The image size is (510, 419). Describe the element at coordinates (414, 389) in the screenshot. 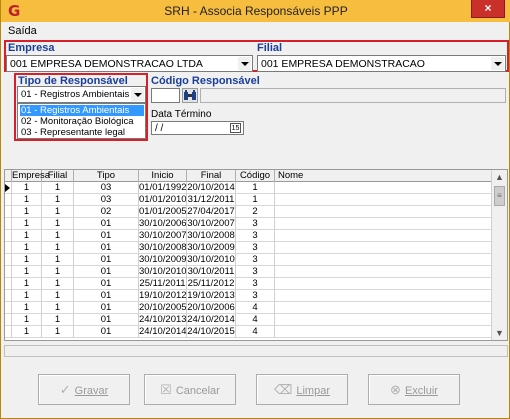

I see `excluir-button: ⊗ Excluir` at that location.